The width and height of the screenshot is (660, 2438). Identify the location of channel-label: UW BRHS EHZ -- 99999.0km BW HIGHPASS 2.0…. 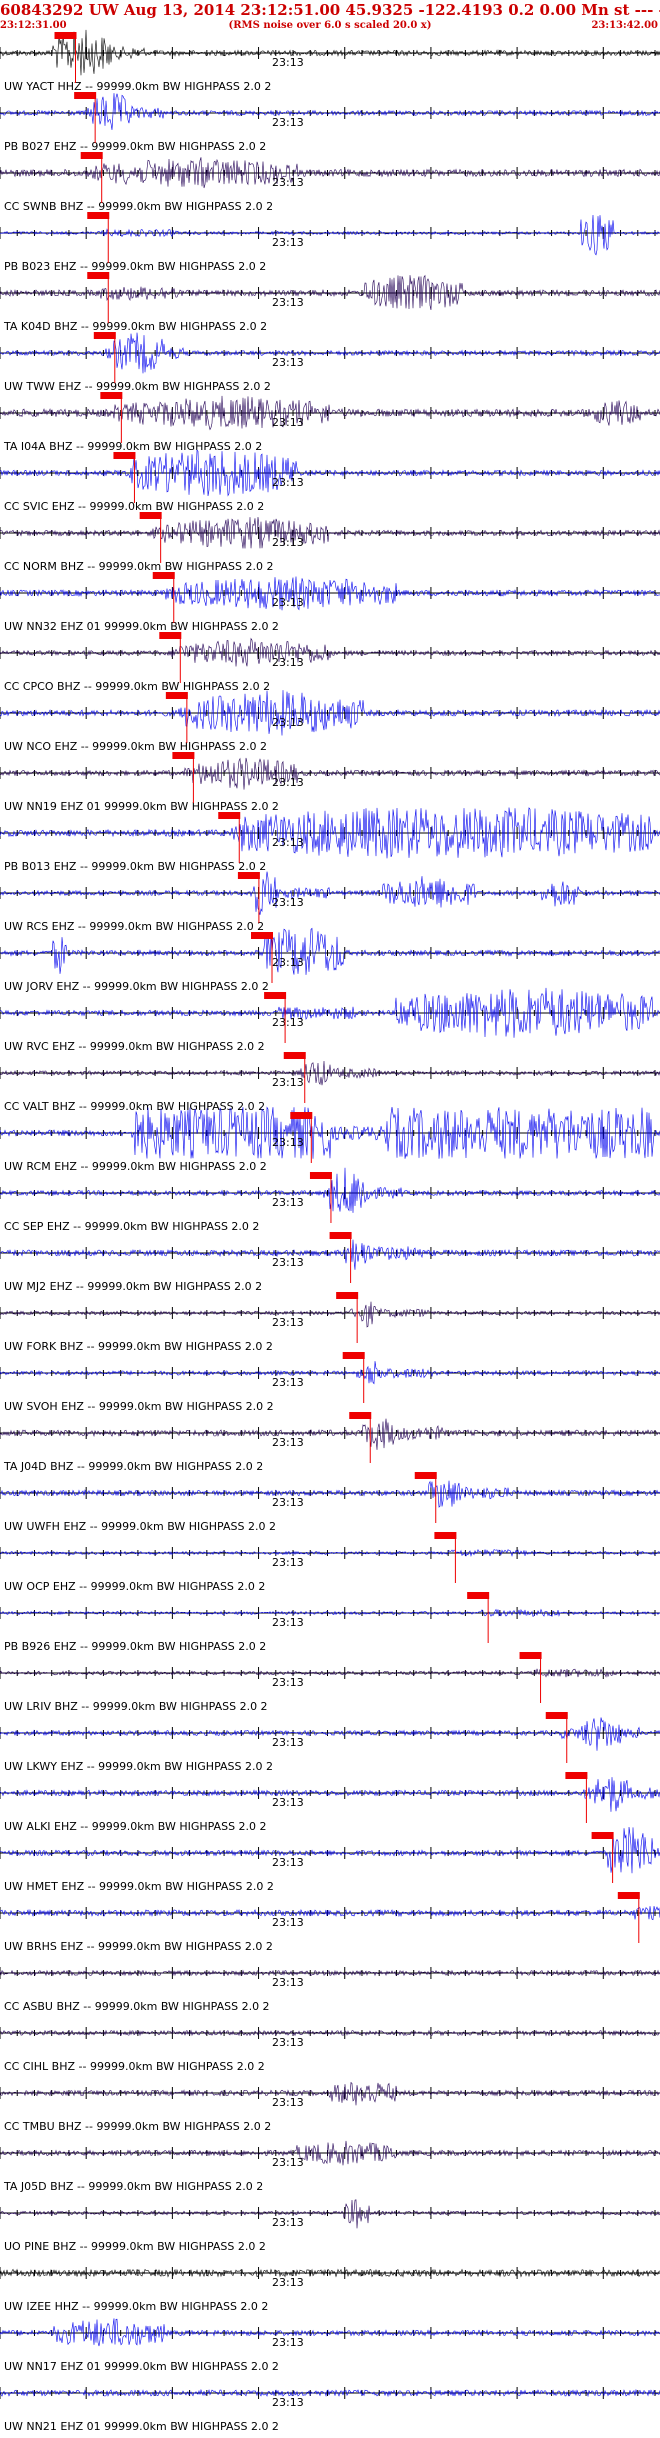
(138, 1946).